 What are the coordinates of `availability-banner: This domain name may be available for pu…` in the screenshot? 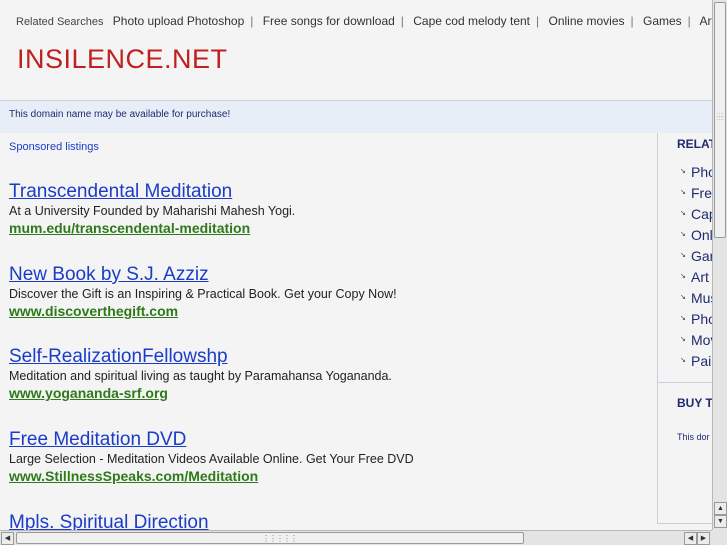 It's located at (356, 117).